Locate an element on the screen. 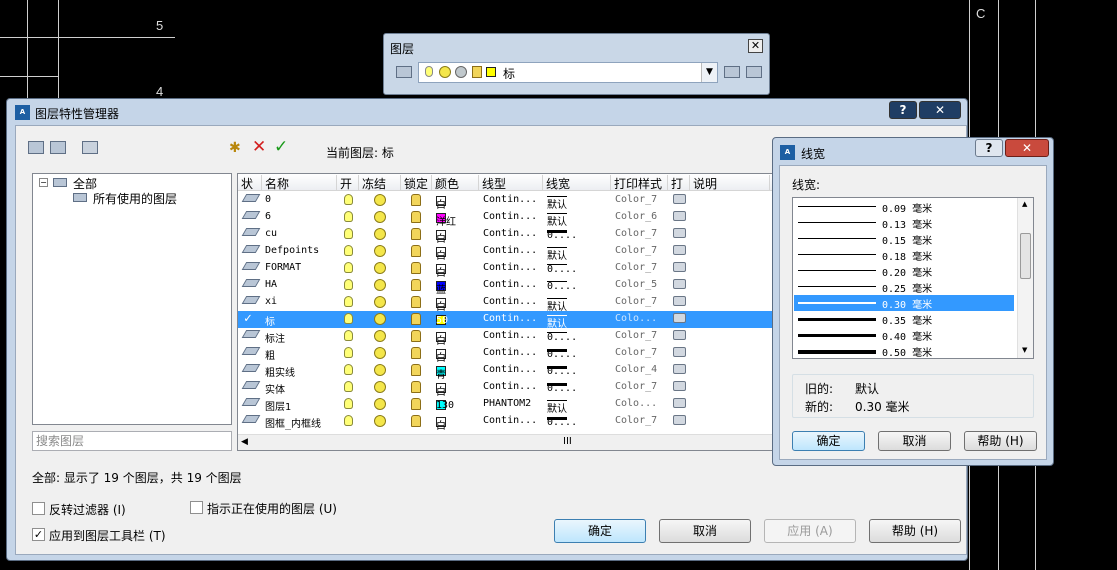 This screenshot has width=1117, height=570. close-button: ✕ is located at coordinates (1027, 148).